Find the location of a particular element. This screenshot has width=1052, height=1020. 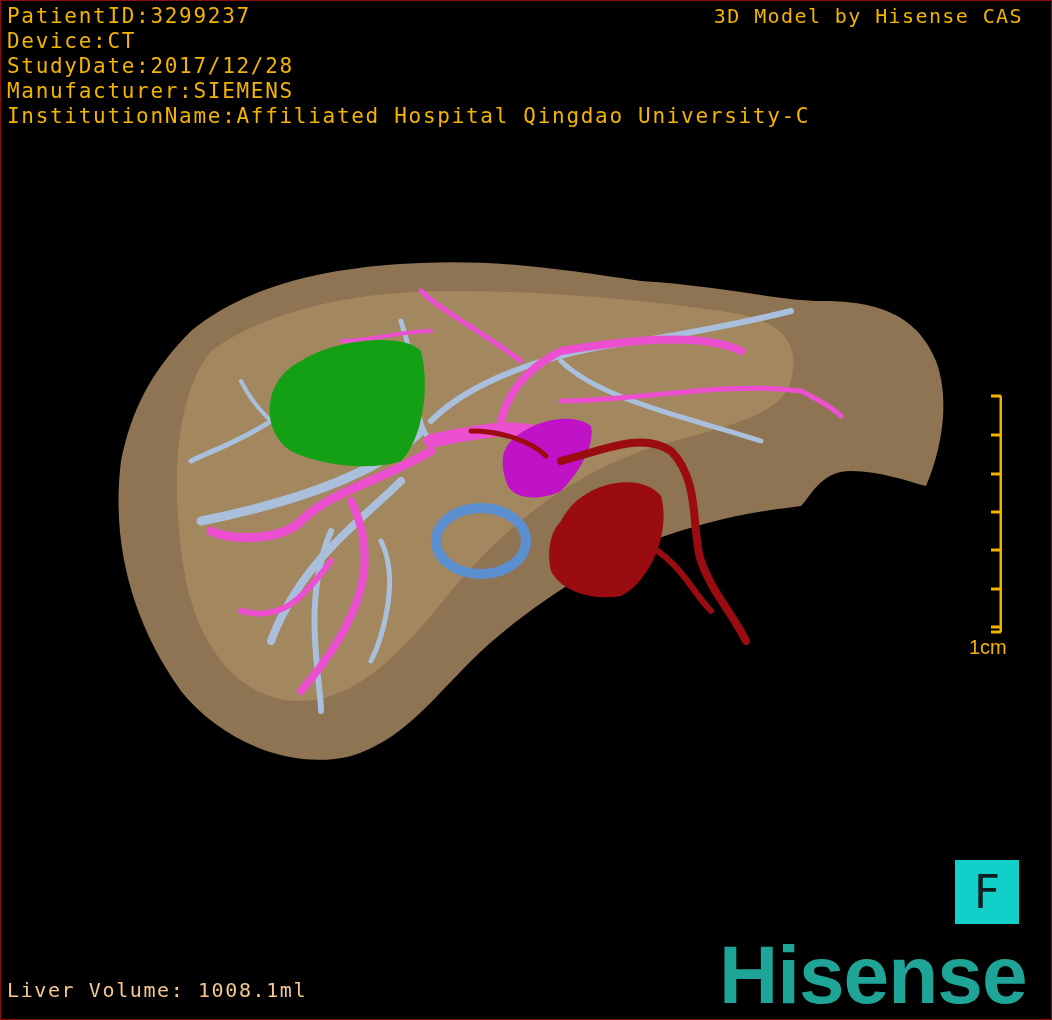

model-credit-text: 3D Model by Hisense CAS is located at coordinates (868, 16).